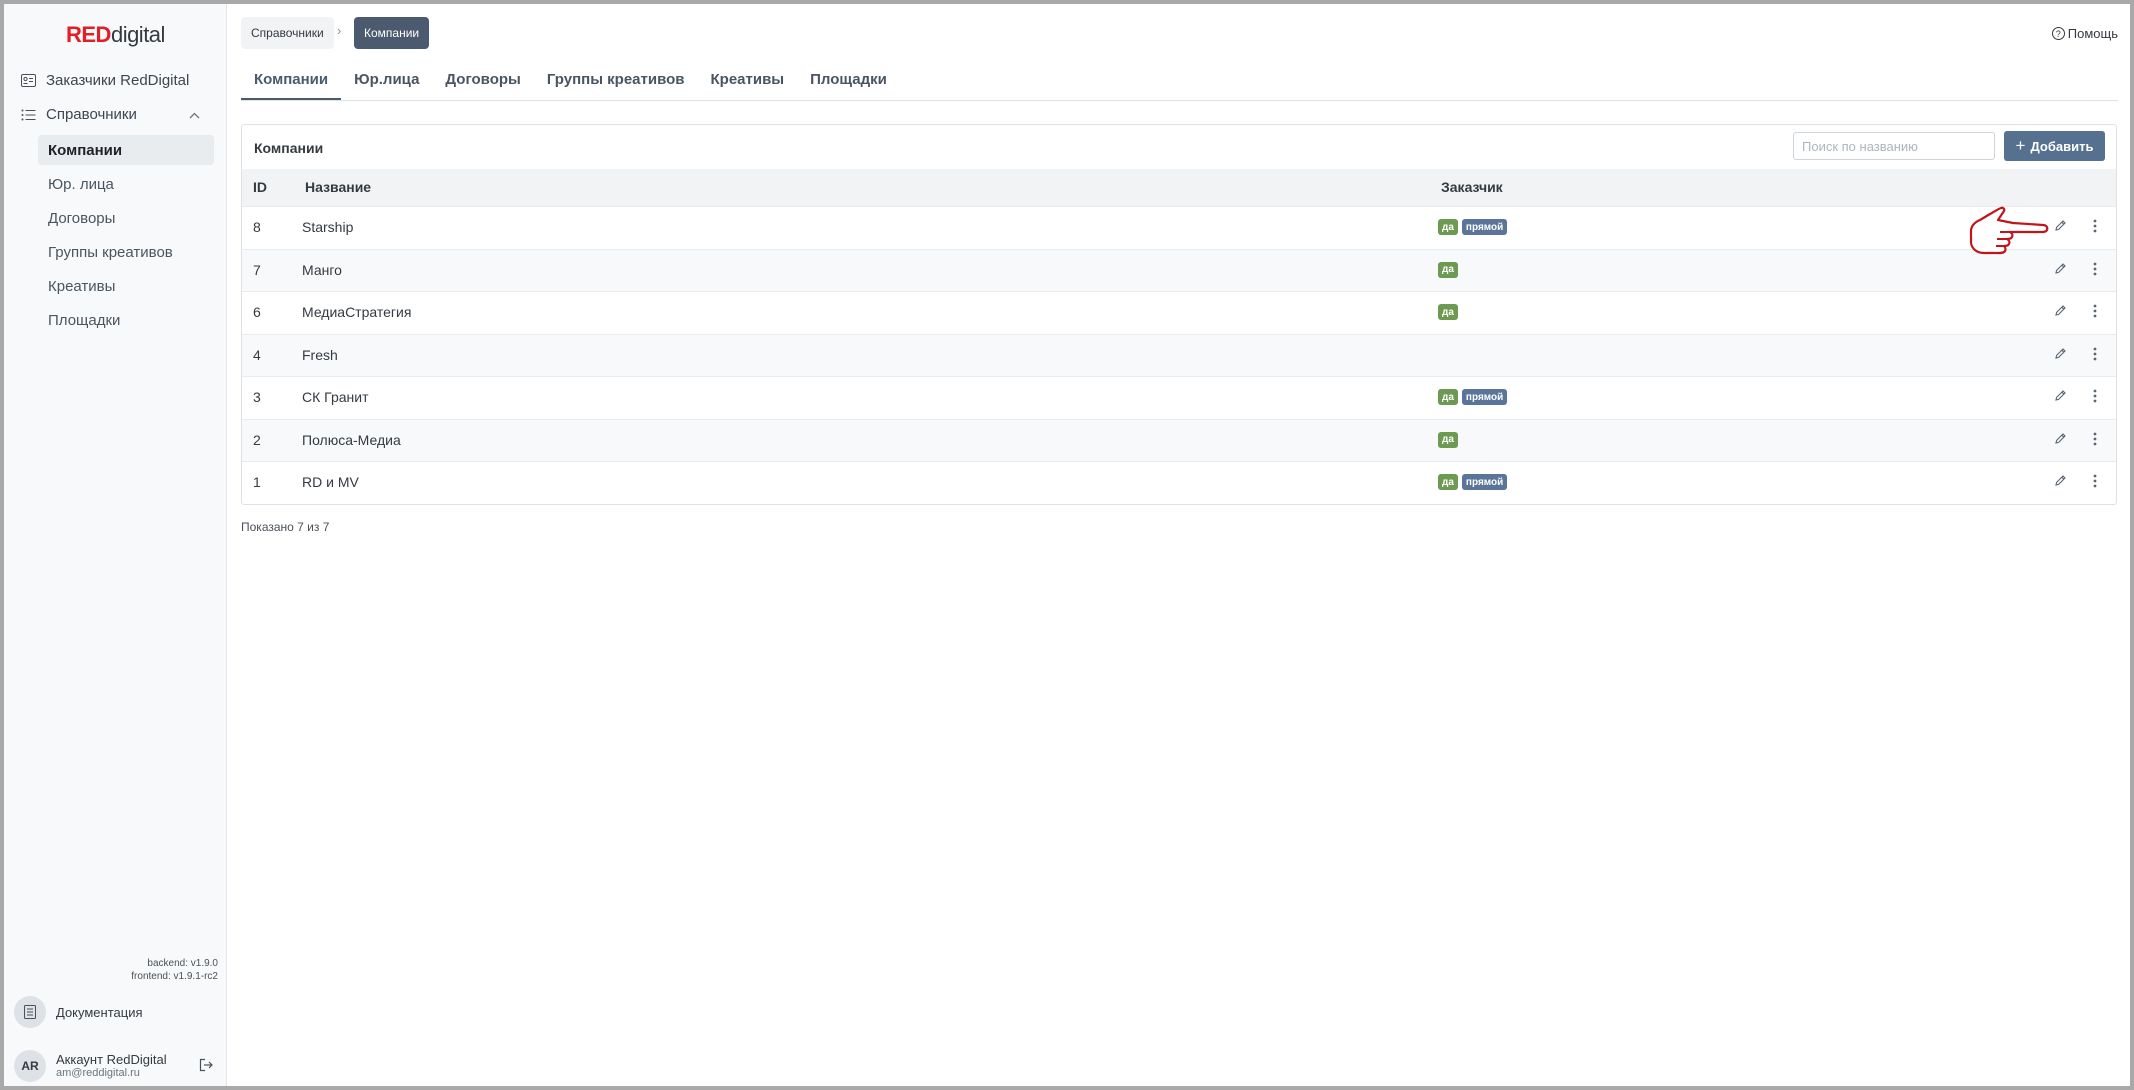 Image resolution: width=2134 pixels, height=1090 pixels. What do you see at coordinates (285, 527) in the screenshot?
I see `pagination-info: Показано 7 из 7` at bounding box center [285, 527].